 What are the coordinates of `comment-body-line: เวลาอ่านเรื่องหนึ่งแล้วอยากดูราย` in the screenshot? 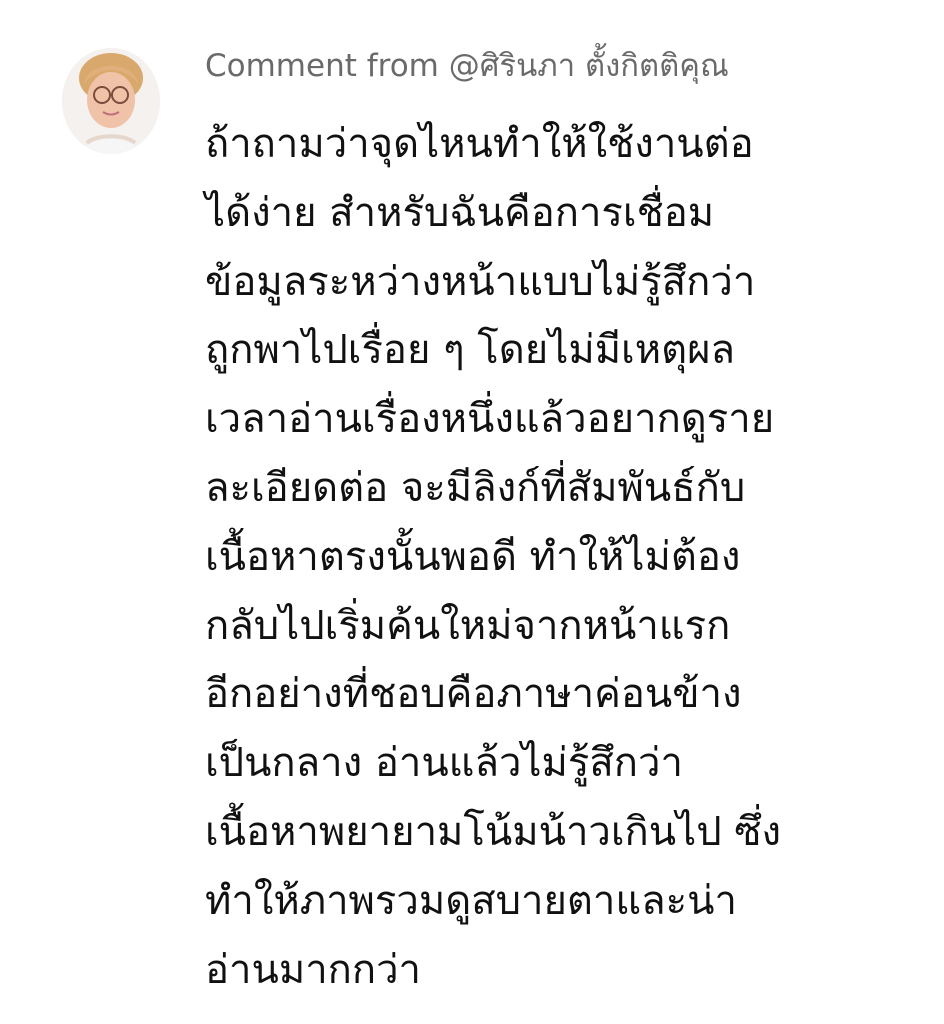 It's located at (490, 419).